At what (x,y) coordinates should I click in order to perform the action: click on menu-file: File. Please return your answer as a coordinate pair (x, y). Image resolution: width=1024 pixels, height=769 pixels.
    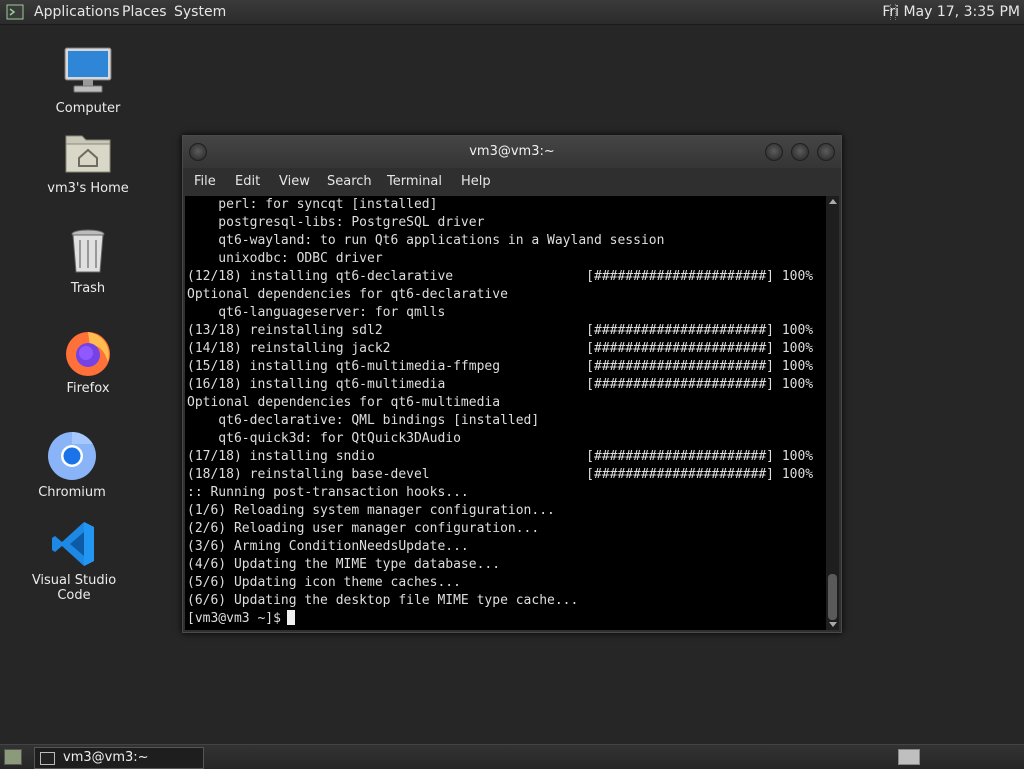
    Looking at the image, I should click on (205, 182).